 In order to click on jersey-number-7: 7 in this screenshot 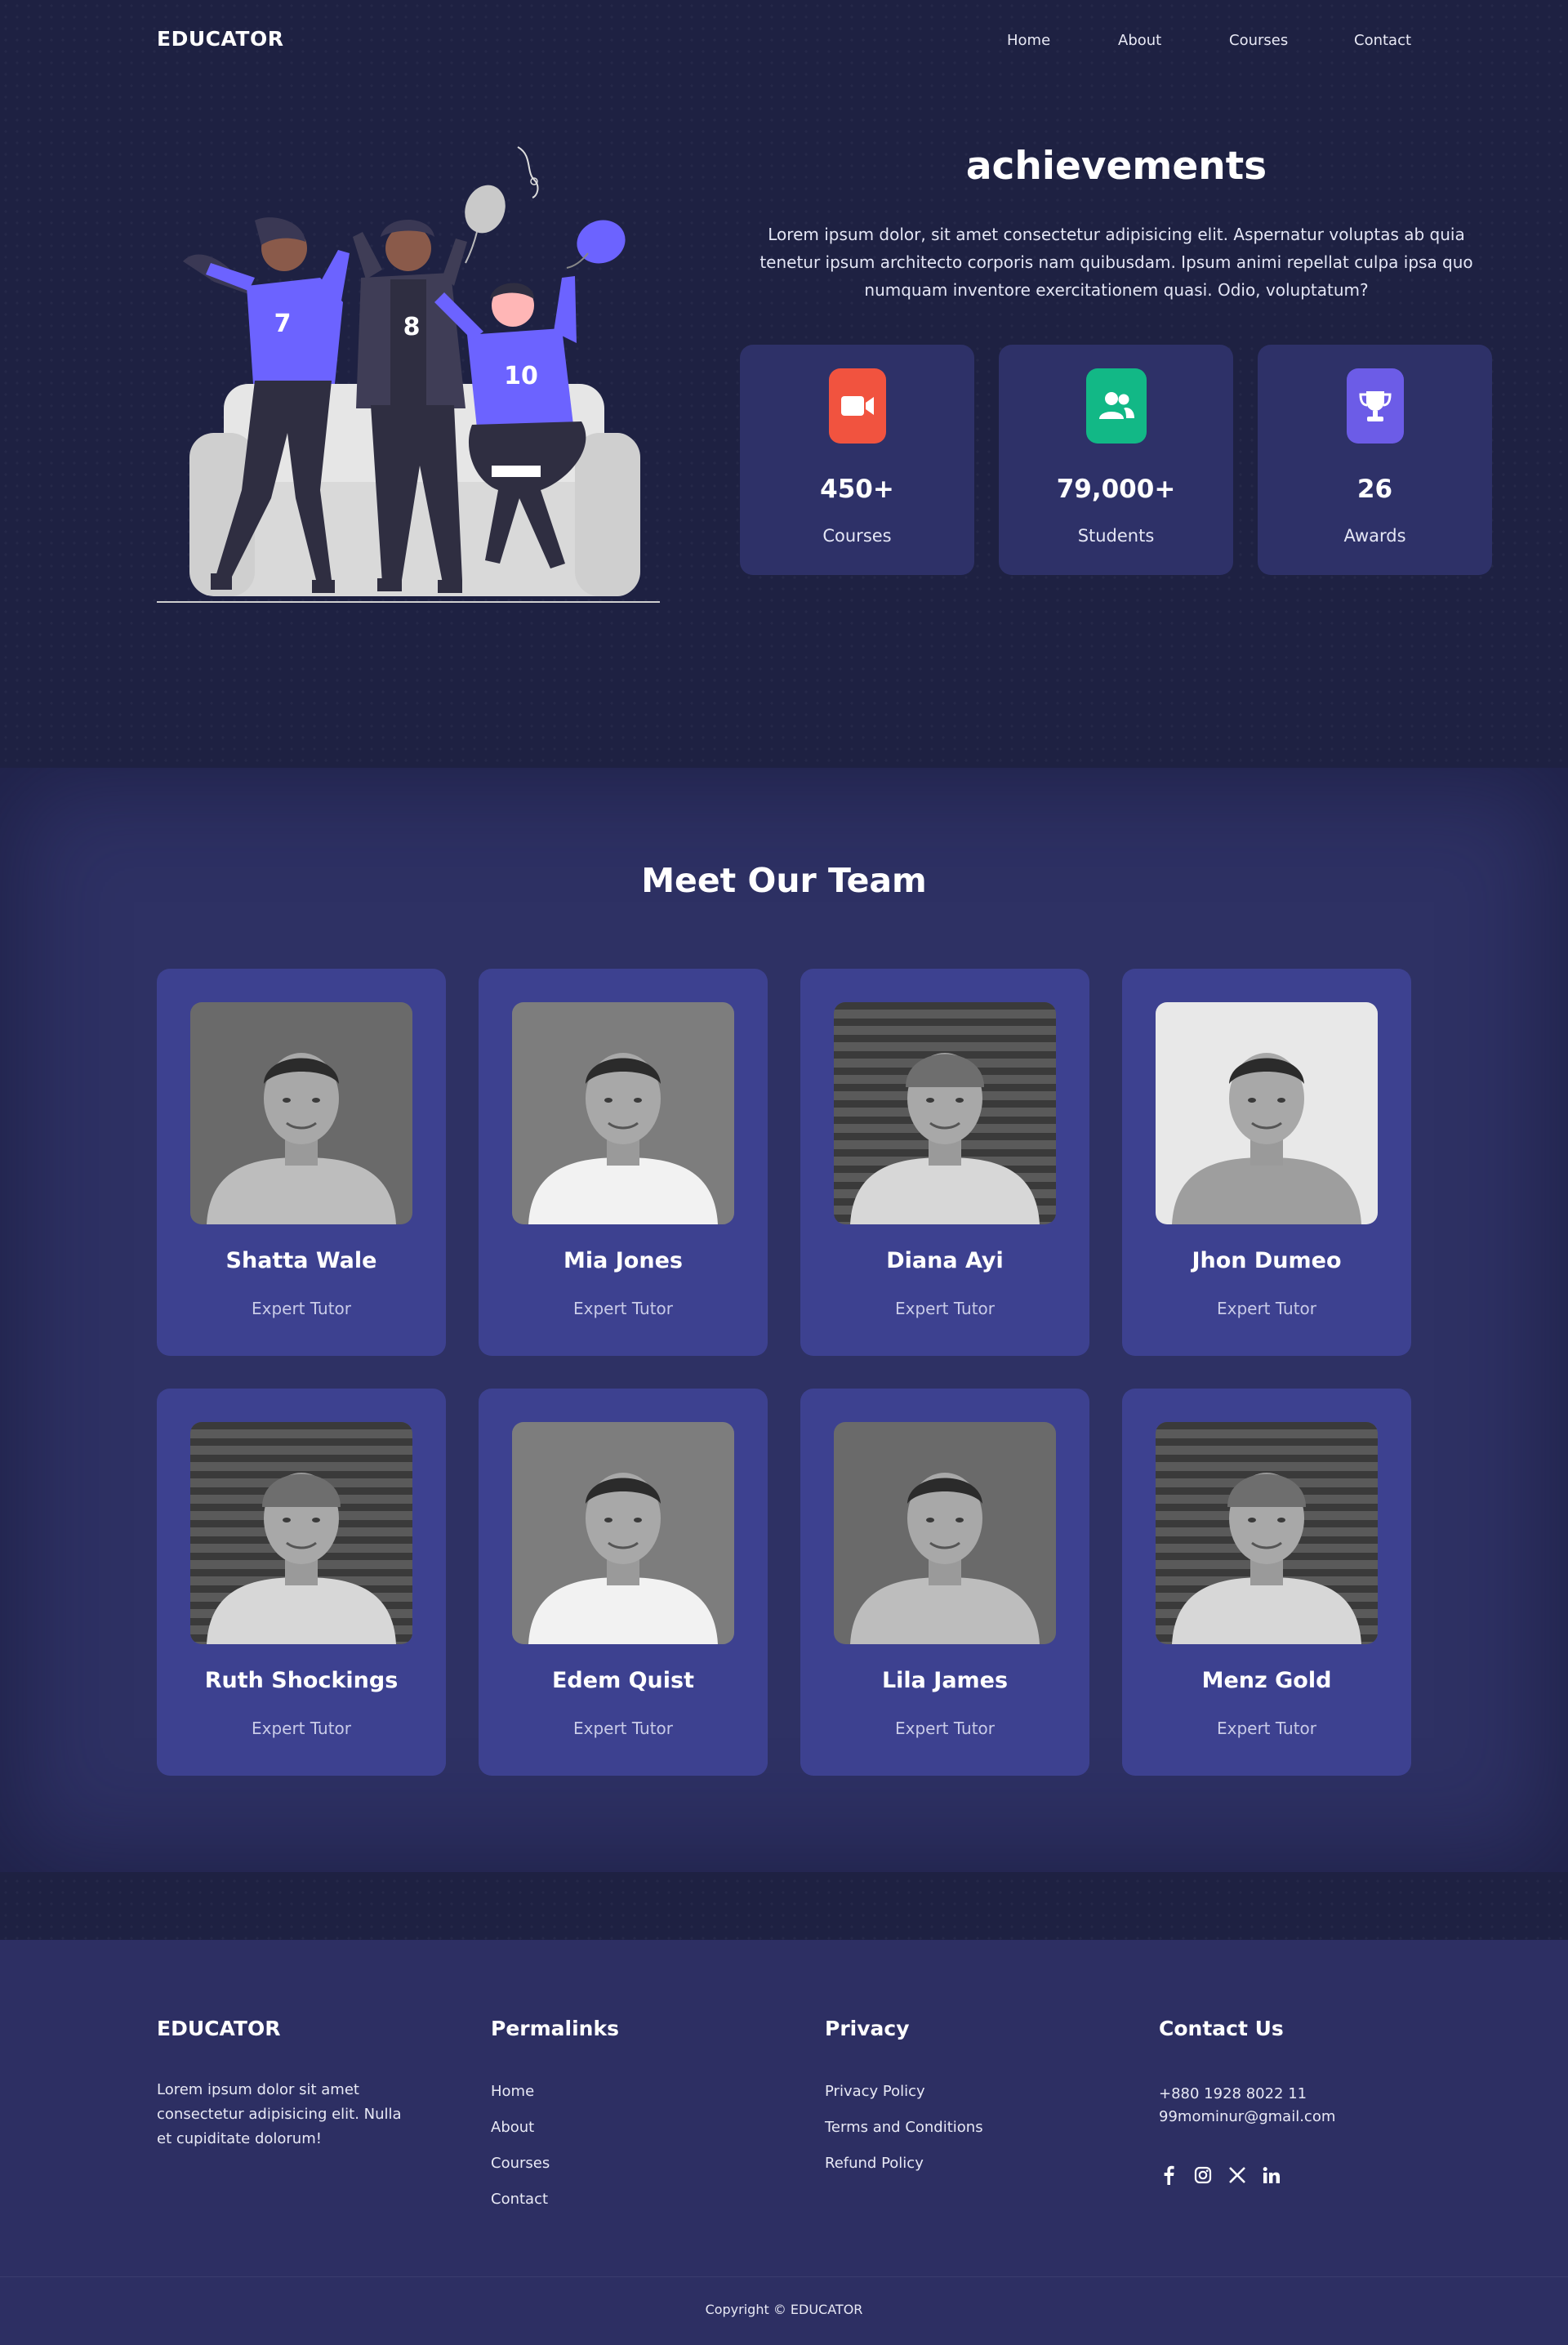, I will do `click(283, 324)`.